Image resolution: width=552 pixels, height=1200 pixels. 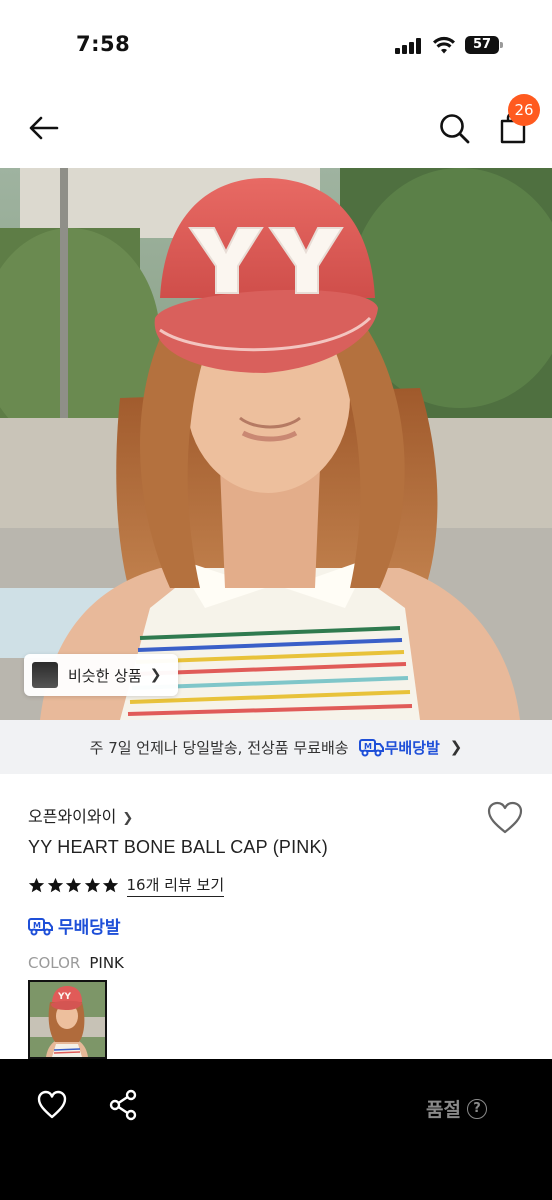 I want to click on option-key: COLOR, so click(x=54, y=963).